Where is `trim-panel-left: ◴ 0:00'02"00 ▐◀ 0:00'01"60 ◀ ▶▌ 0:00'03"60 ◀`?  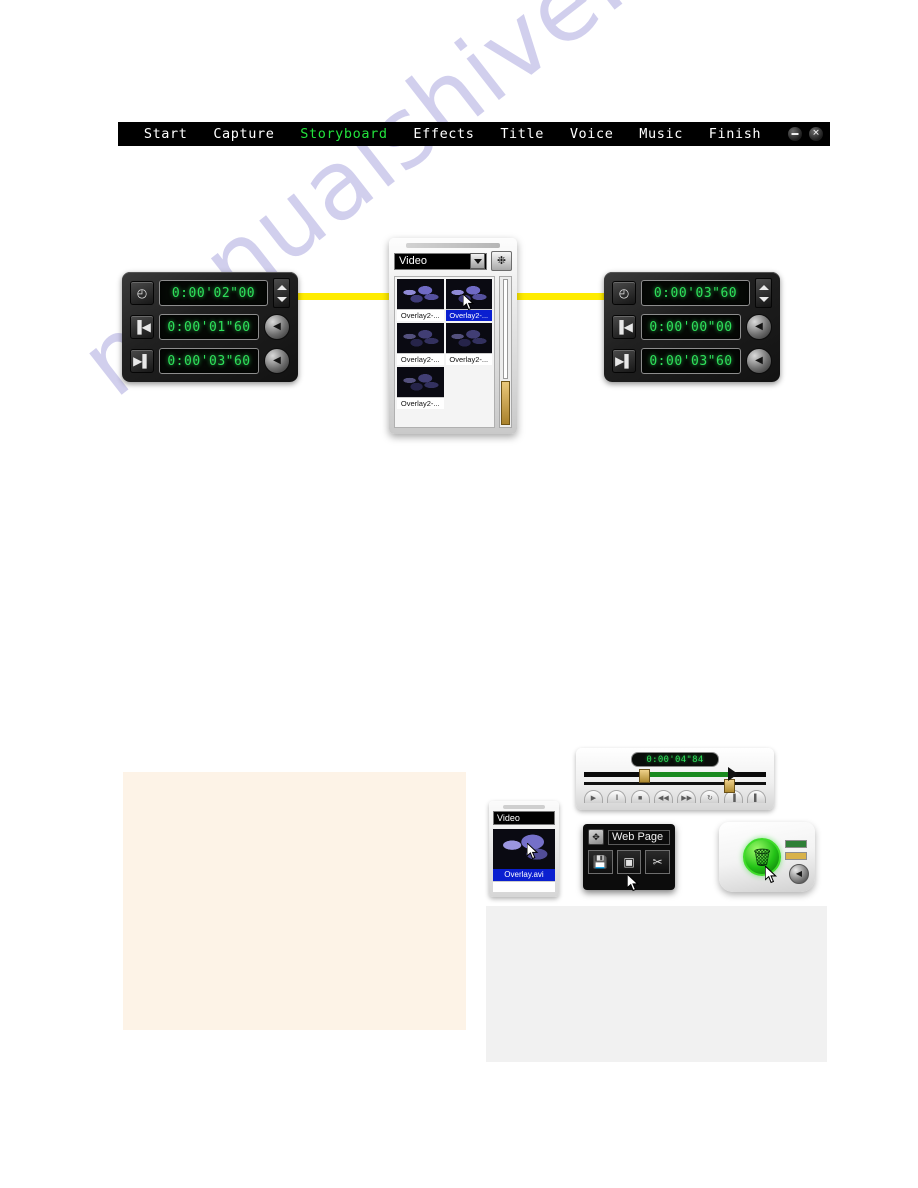
trim-panel-left: ◴ 0:00'02"00 ▐◀ 0:00'01"60 ◀ ▶▌ 0:00'03"60 ◀ is located at coordinates (210, 327).